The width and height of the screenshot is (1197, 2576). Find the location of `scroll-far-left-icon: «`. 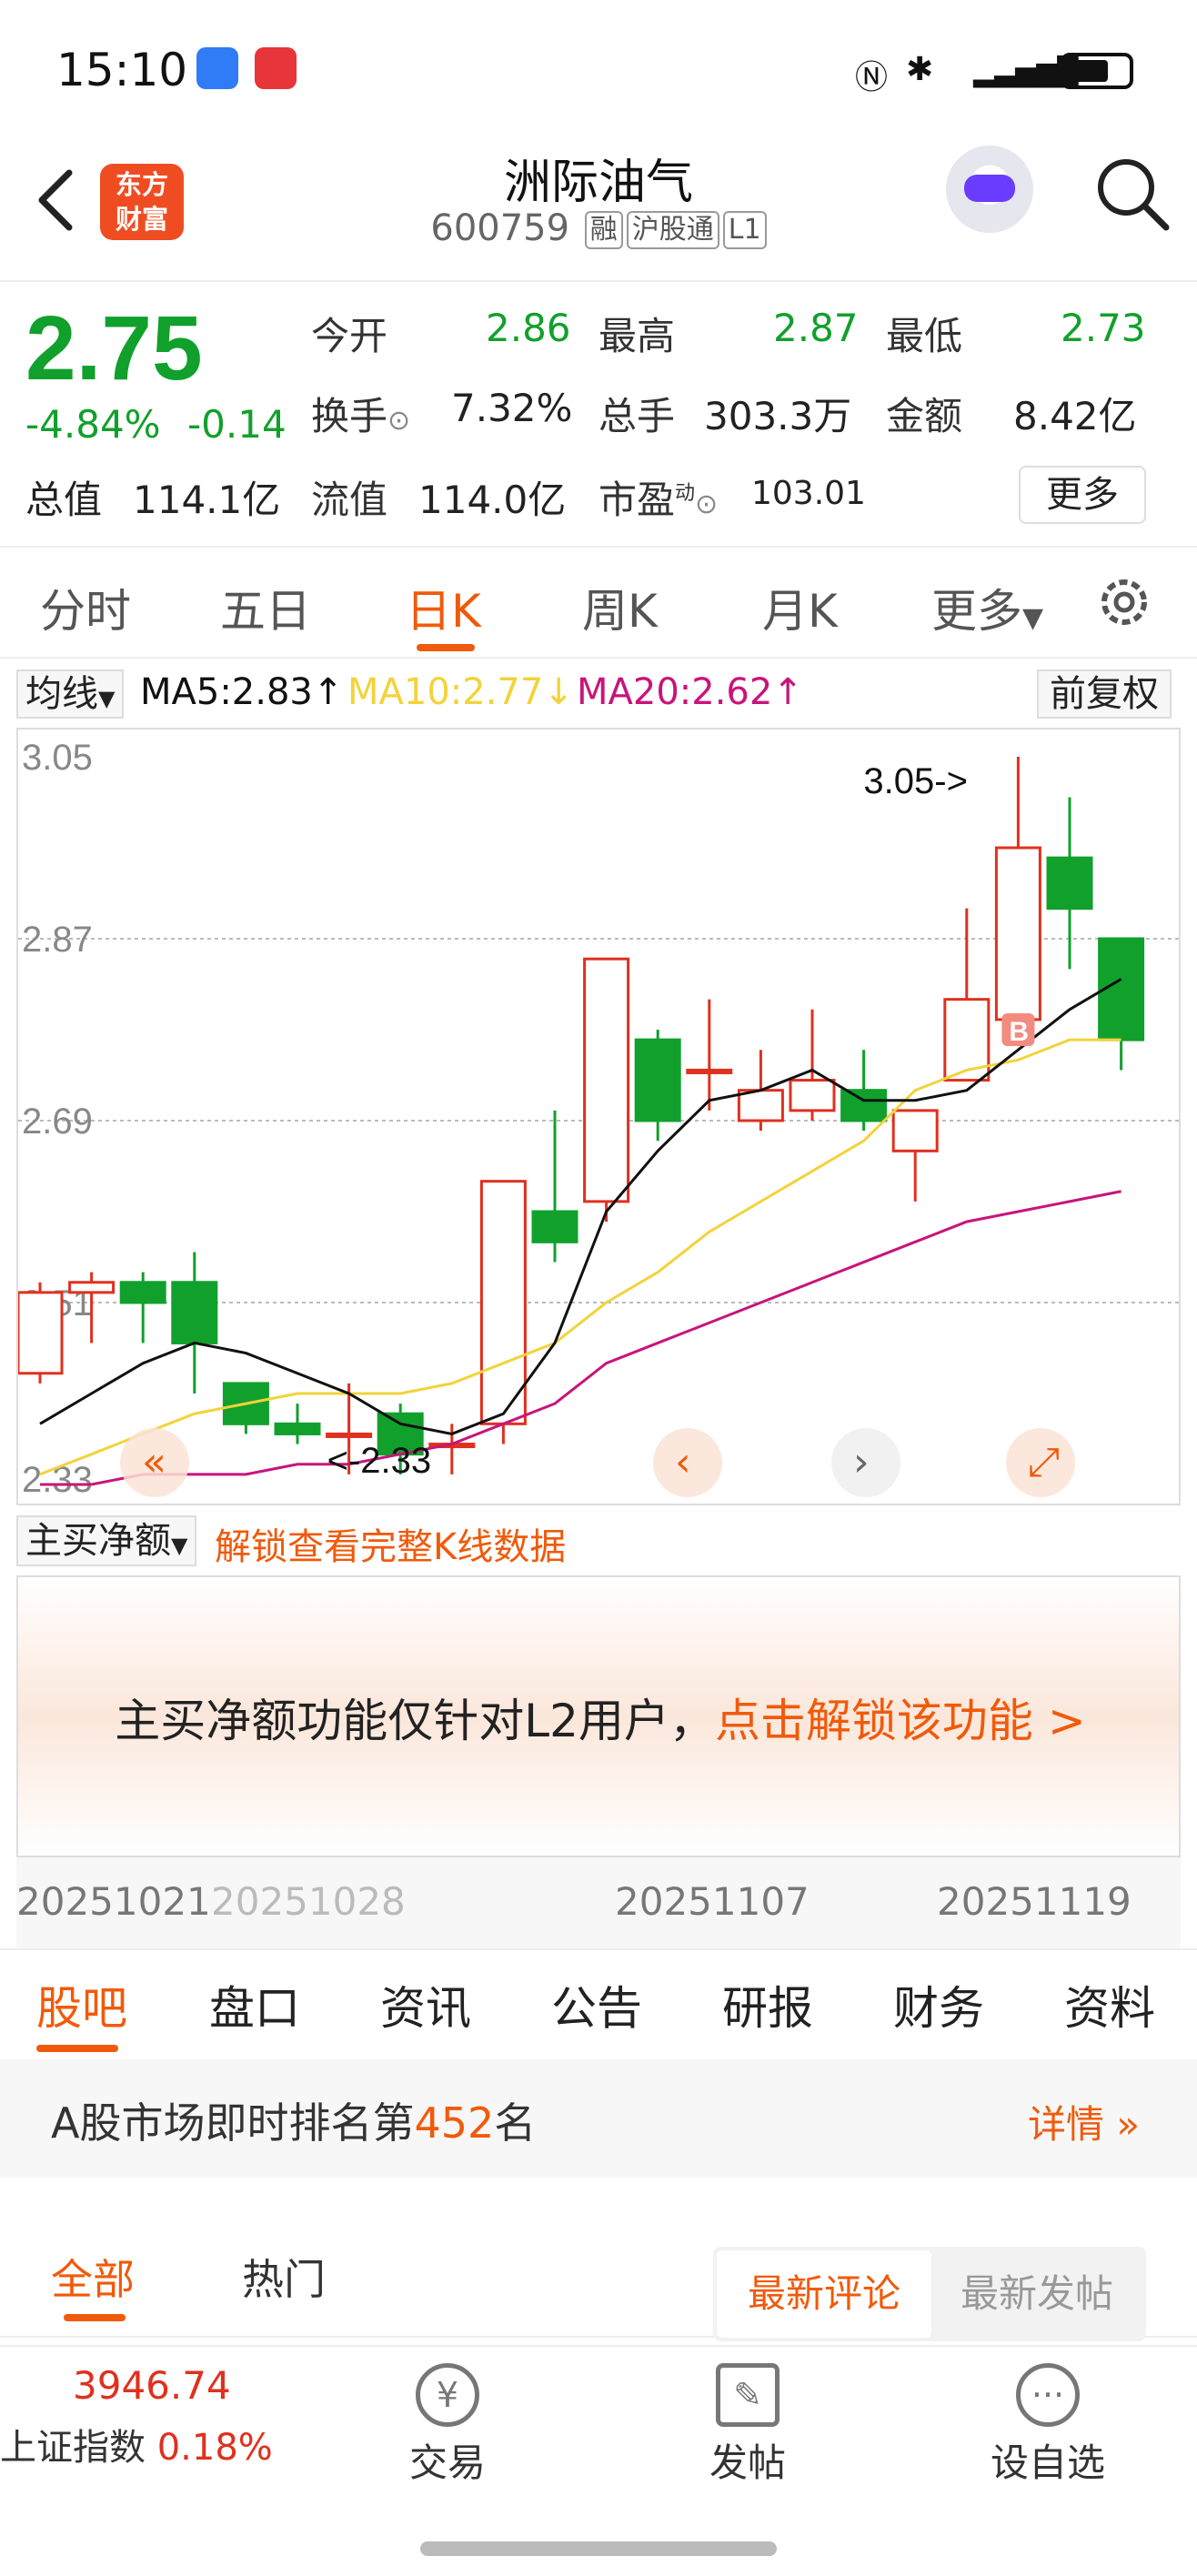

scroll-far-left-icon: « is located at coordinates (154, 1462).